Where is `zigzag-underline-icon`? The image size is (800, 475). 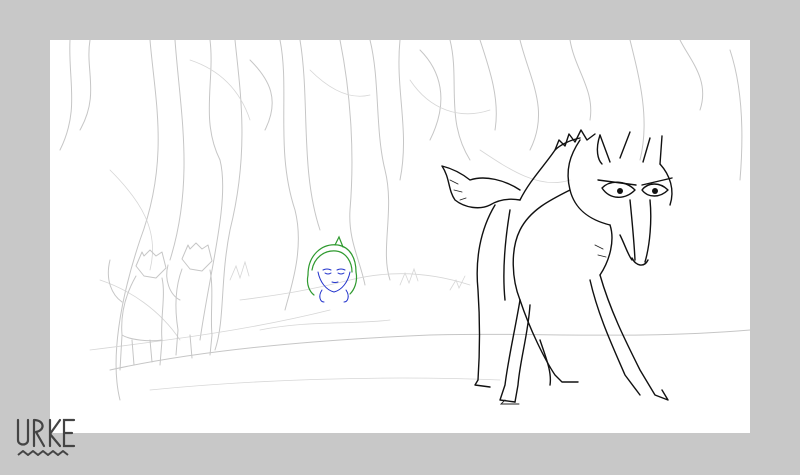 zigzag-underline-icon is located at coordinates (43, 453).